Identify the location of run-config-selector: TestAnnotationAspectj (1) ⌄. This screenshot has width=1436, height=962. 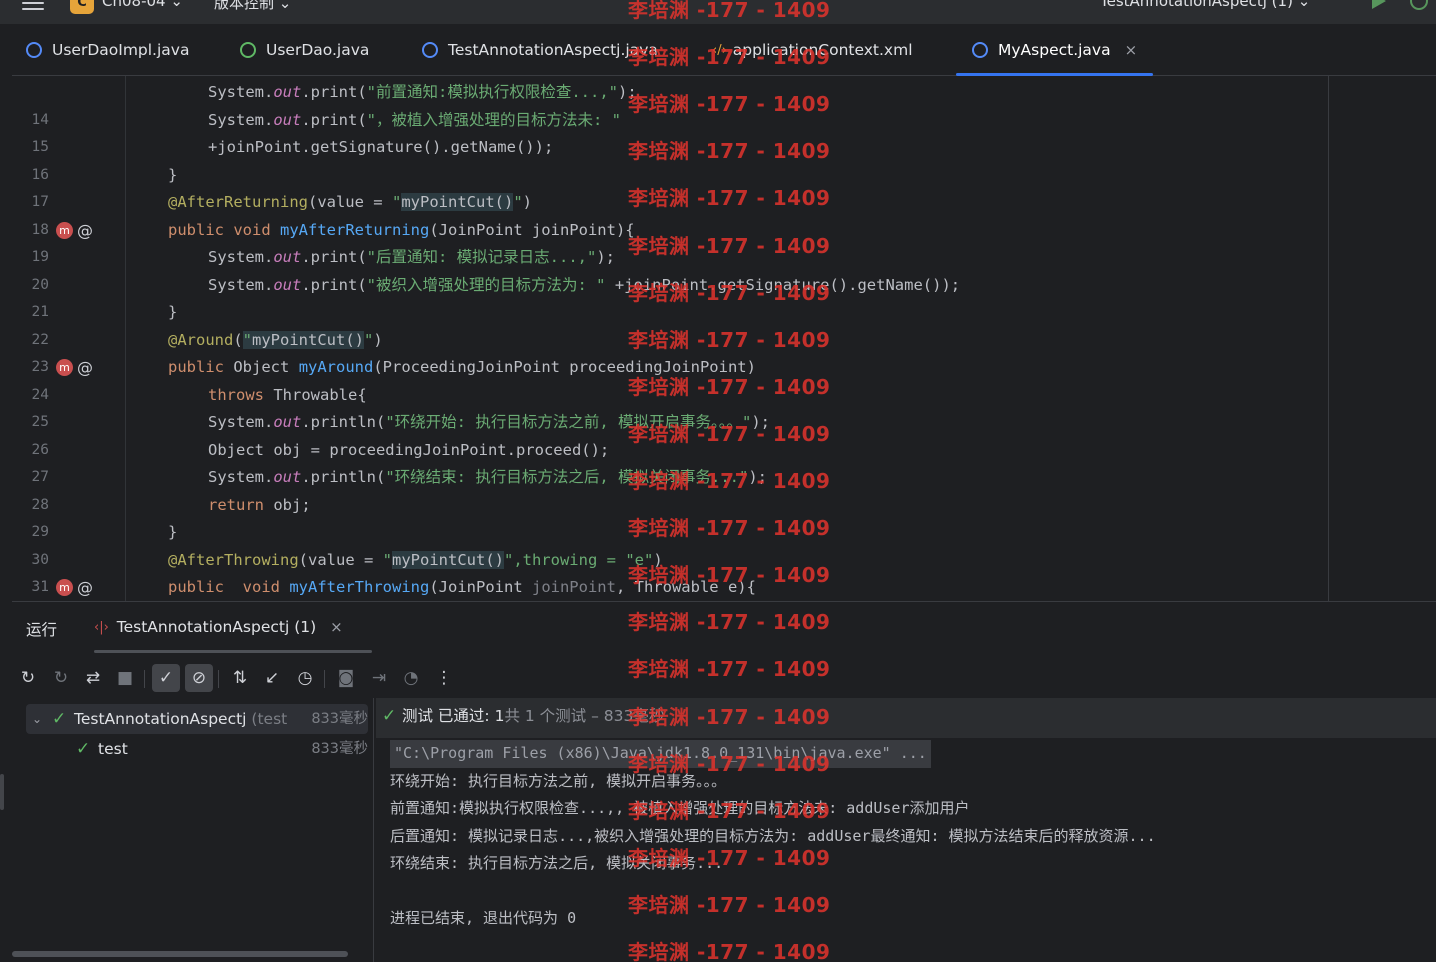
(1205, 5).